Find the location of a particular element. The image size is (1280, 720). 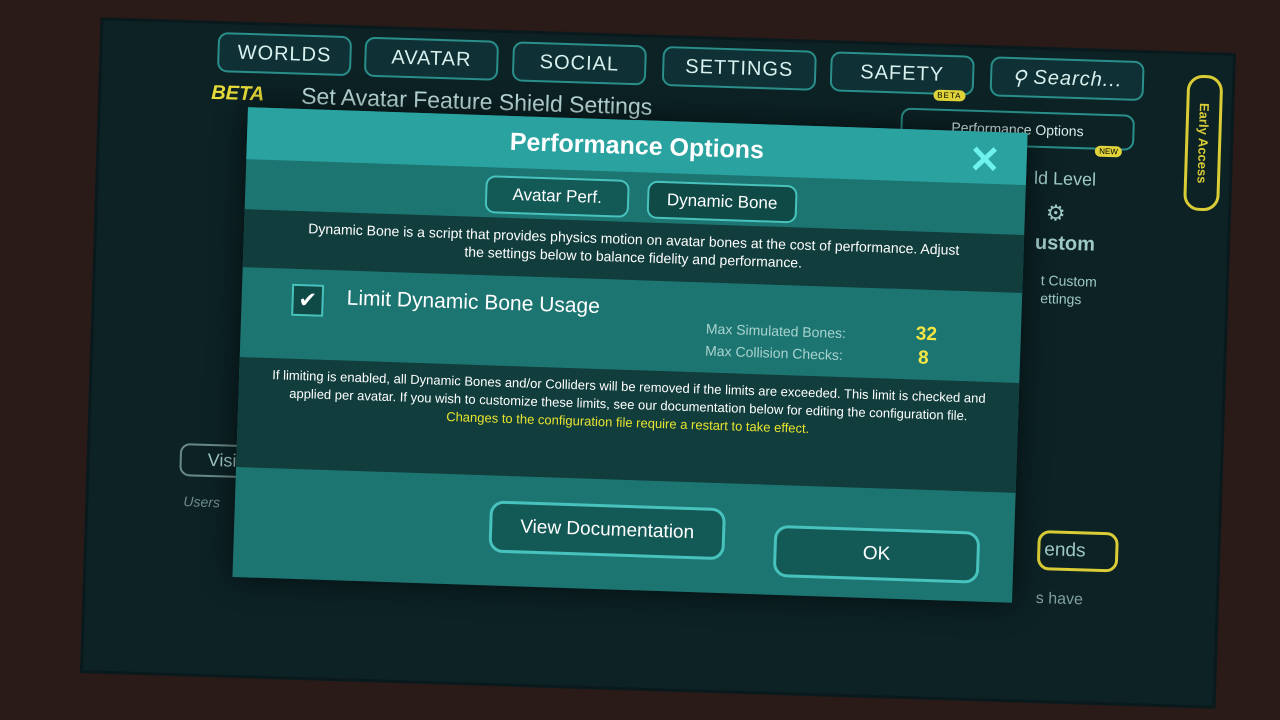

dialog-title: Performance Options is located at coordinates (637, 145).